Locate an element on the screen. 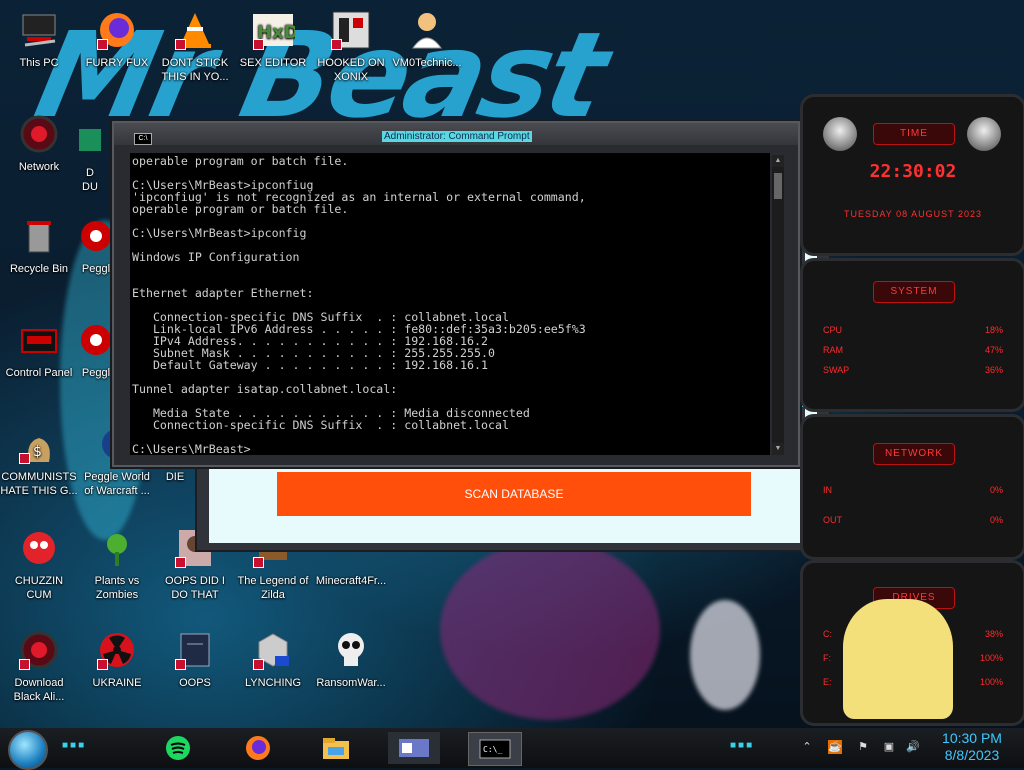 Image resolution: width=1024 pixels, height=770 pixels. desktop-icon-label: This PC is located at coordinates (39, 63).